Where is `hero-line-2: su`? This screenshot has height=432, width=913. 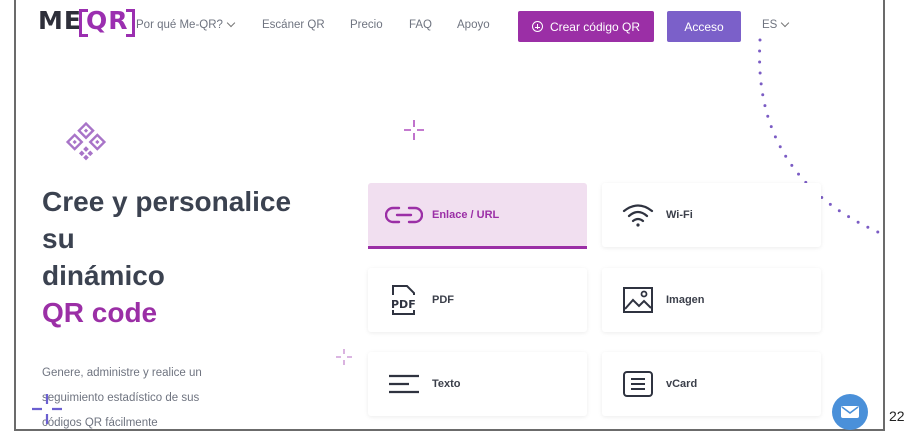 hero-line-2: su is located at coordinates (58, 238).